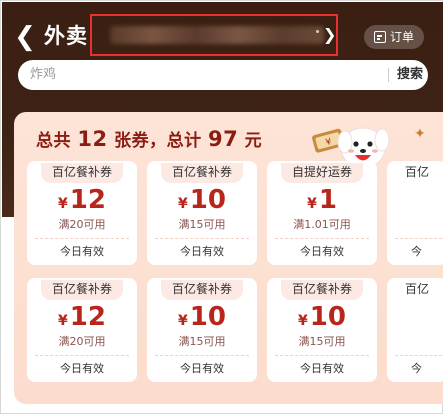  What do you see at coordinates (66, 36) in the screenshot?
I see `page-title: 外卖` at bounding box center [66, 36].